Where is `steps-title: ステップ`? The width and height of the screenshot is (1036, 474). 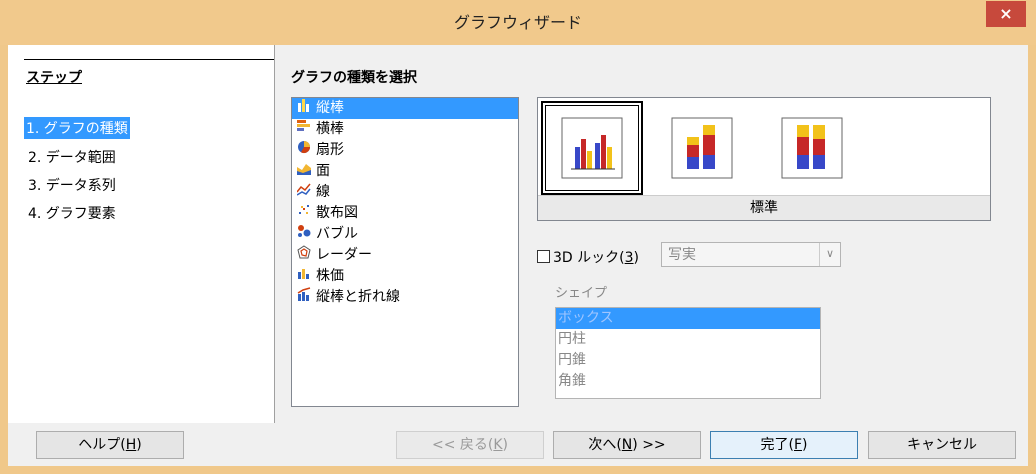 steps-title: ステップ is located at coordinates (54, 78).